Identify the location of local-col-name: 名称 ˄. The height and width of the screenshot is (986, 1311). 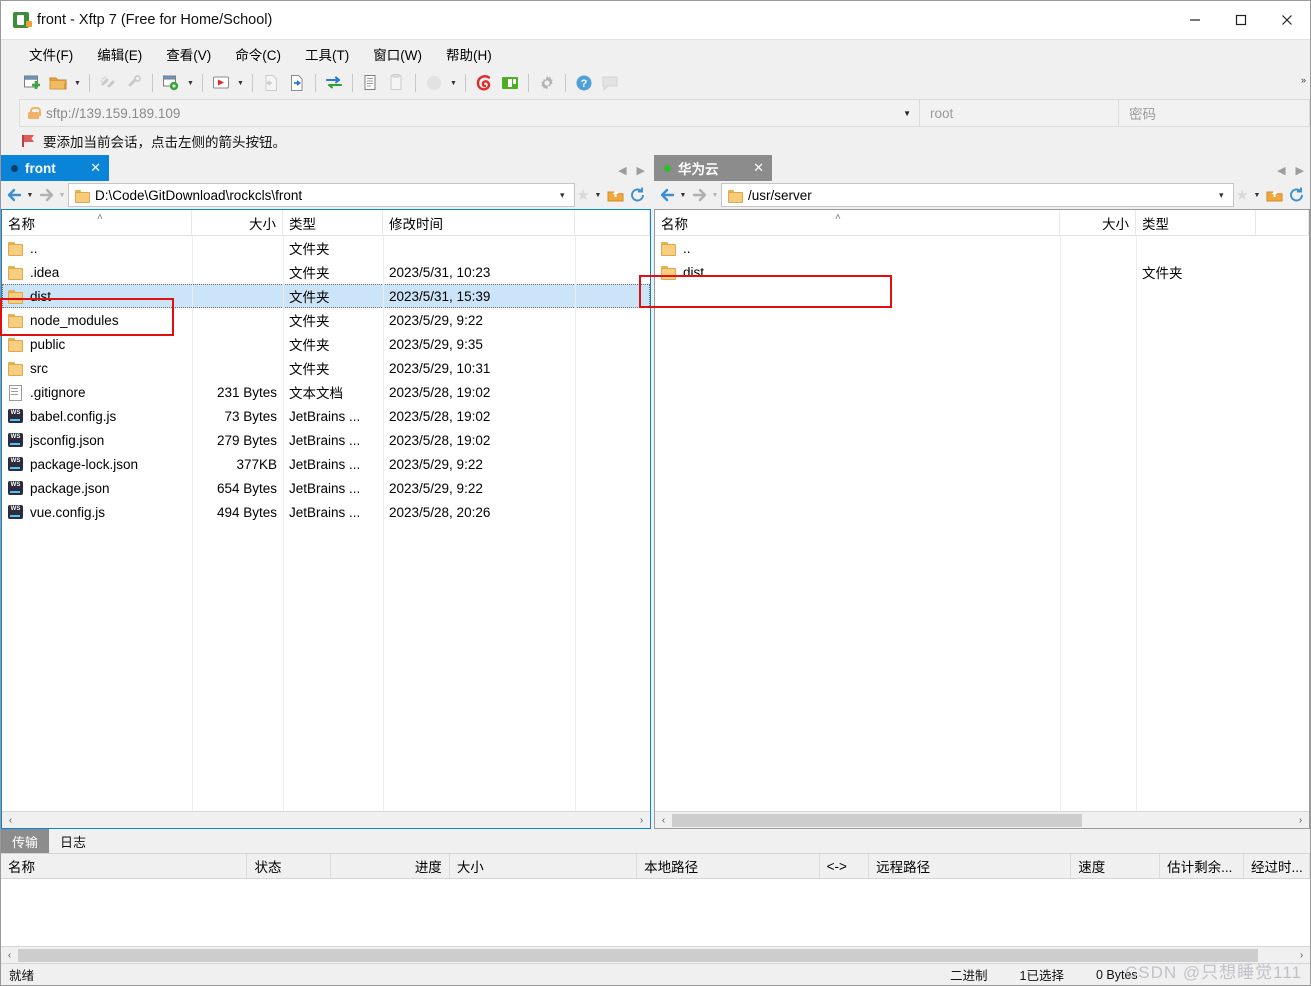
(97, 222).